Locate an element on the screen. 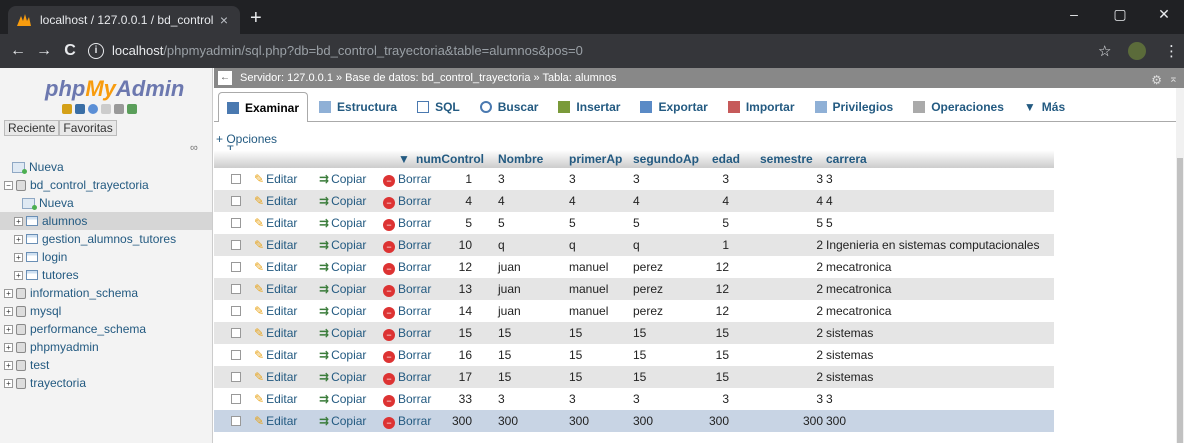 This screenshot has height=443, width=1184. settings-gear-icon is located at coordinates (119, 109).